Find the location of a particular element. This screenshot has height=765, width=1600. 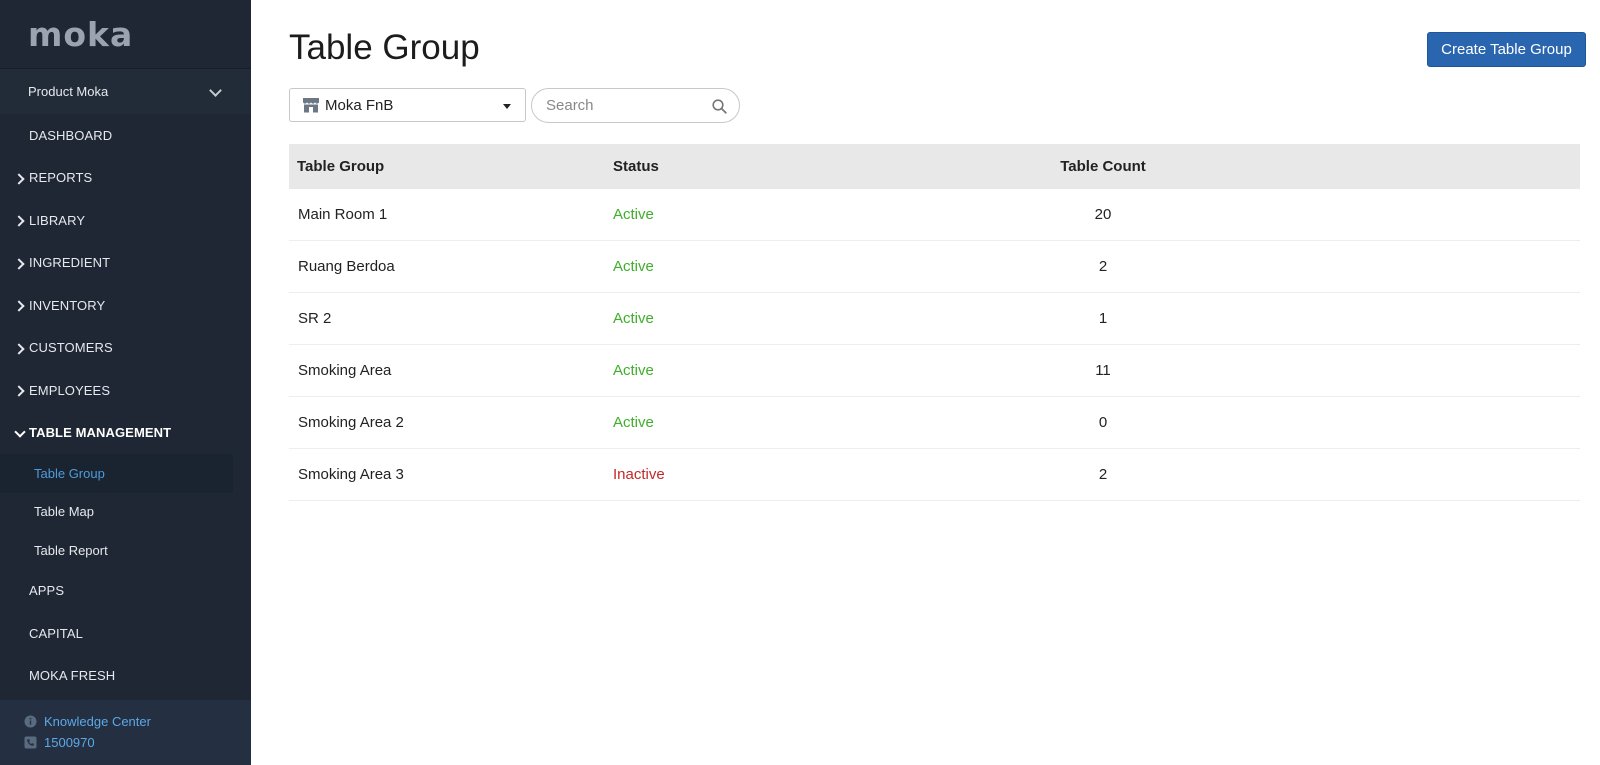

table-header: Table Group Status Table Count is located at coordinates (934, 166).